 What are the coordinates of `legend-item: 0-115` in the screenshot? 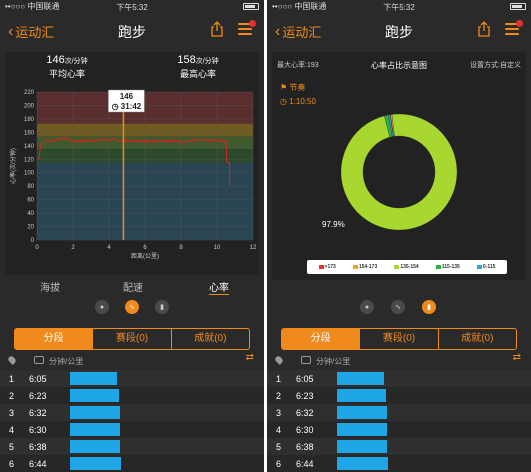 It's located at (486, 267).